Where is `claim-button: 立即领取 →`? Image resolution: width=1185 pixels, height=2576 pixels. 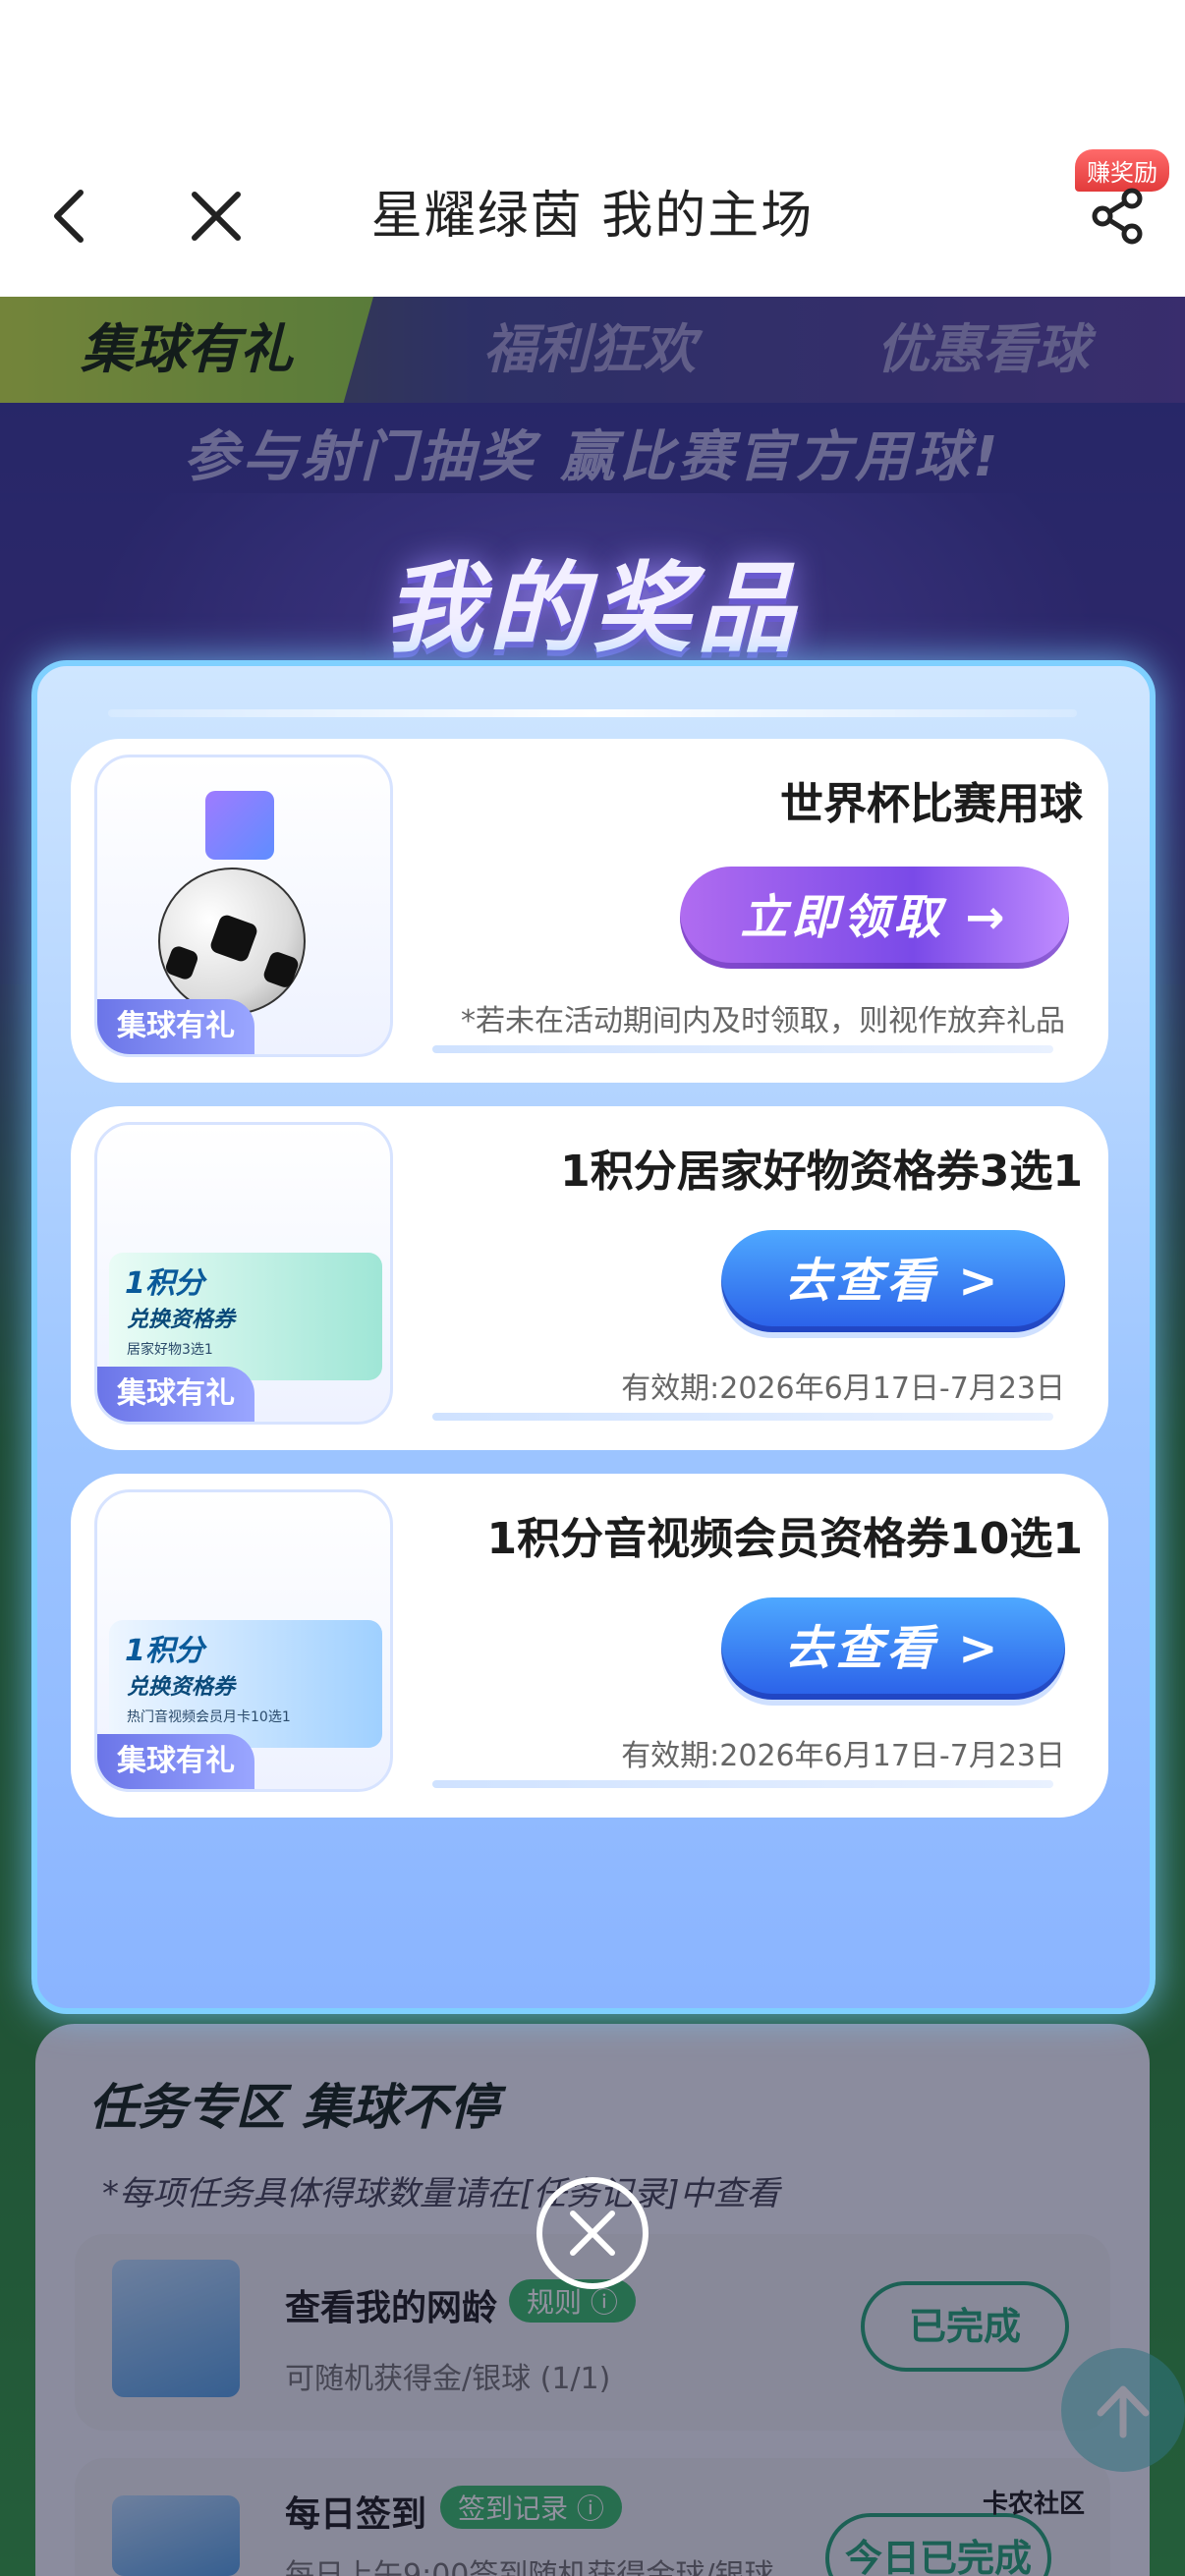
claim-button: 立即领取 → is located at coordinates (875, 918).